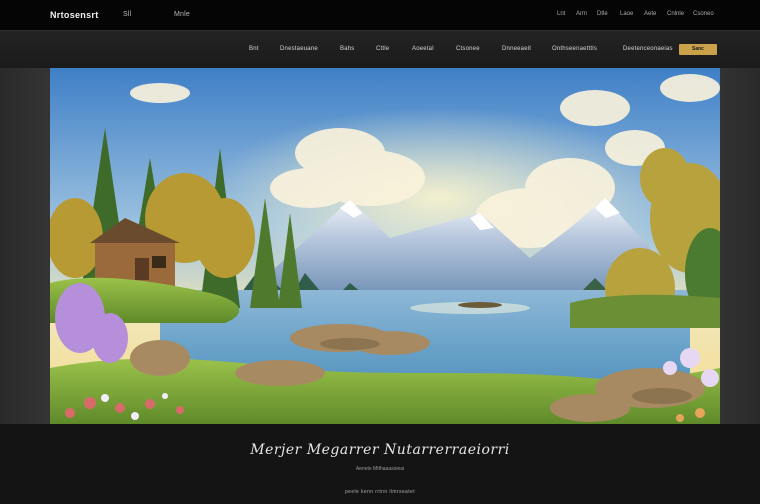 The height and width of the screenshot is (504, 760). I want to click on nav-item-4: Cttle, so click(382, 49).